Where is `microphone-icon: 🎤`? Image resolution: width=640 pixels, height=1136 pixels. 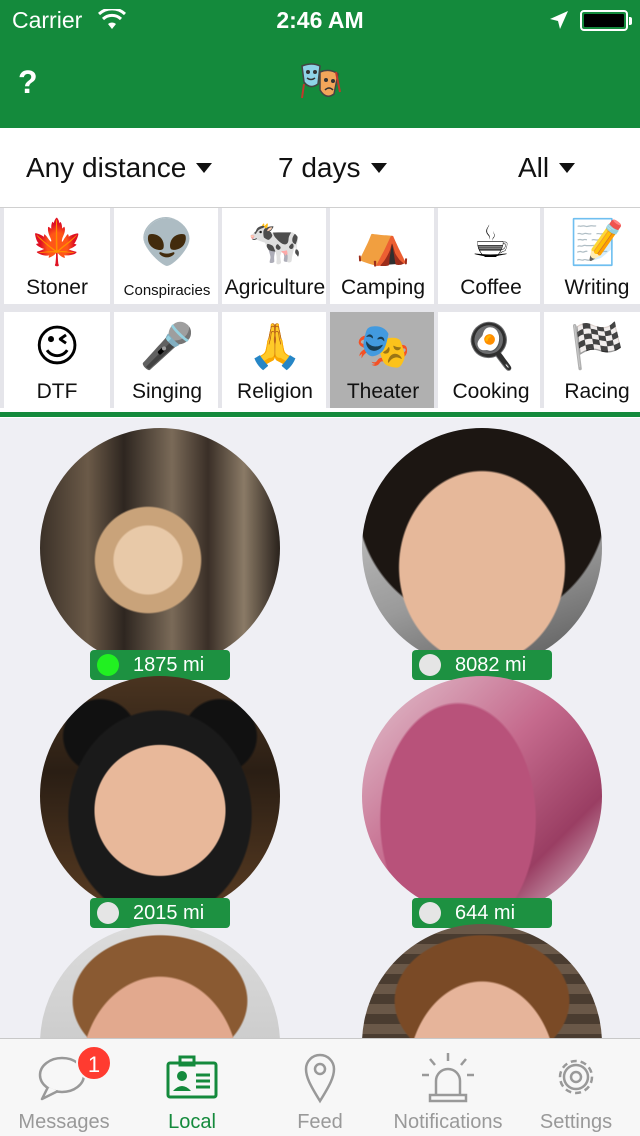 microphone-icon: 🎤 is located at coordinates (167, 346).